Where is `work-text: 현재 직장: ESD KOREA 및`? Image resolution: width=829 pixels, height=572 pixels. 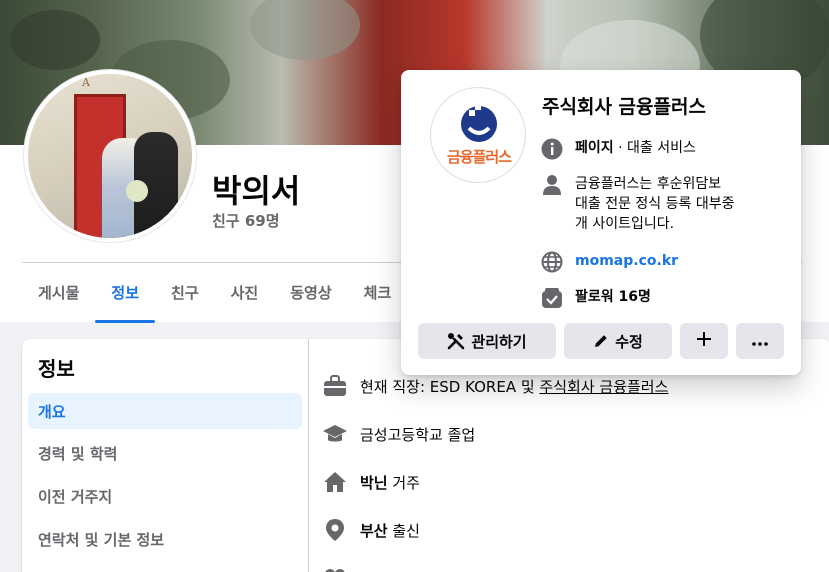 work-text: 현재 직장: ESD KOREA 및 is located at coordinates (450, 386).